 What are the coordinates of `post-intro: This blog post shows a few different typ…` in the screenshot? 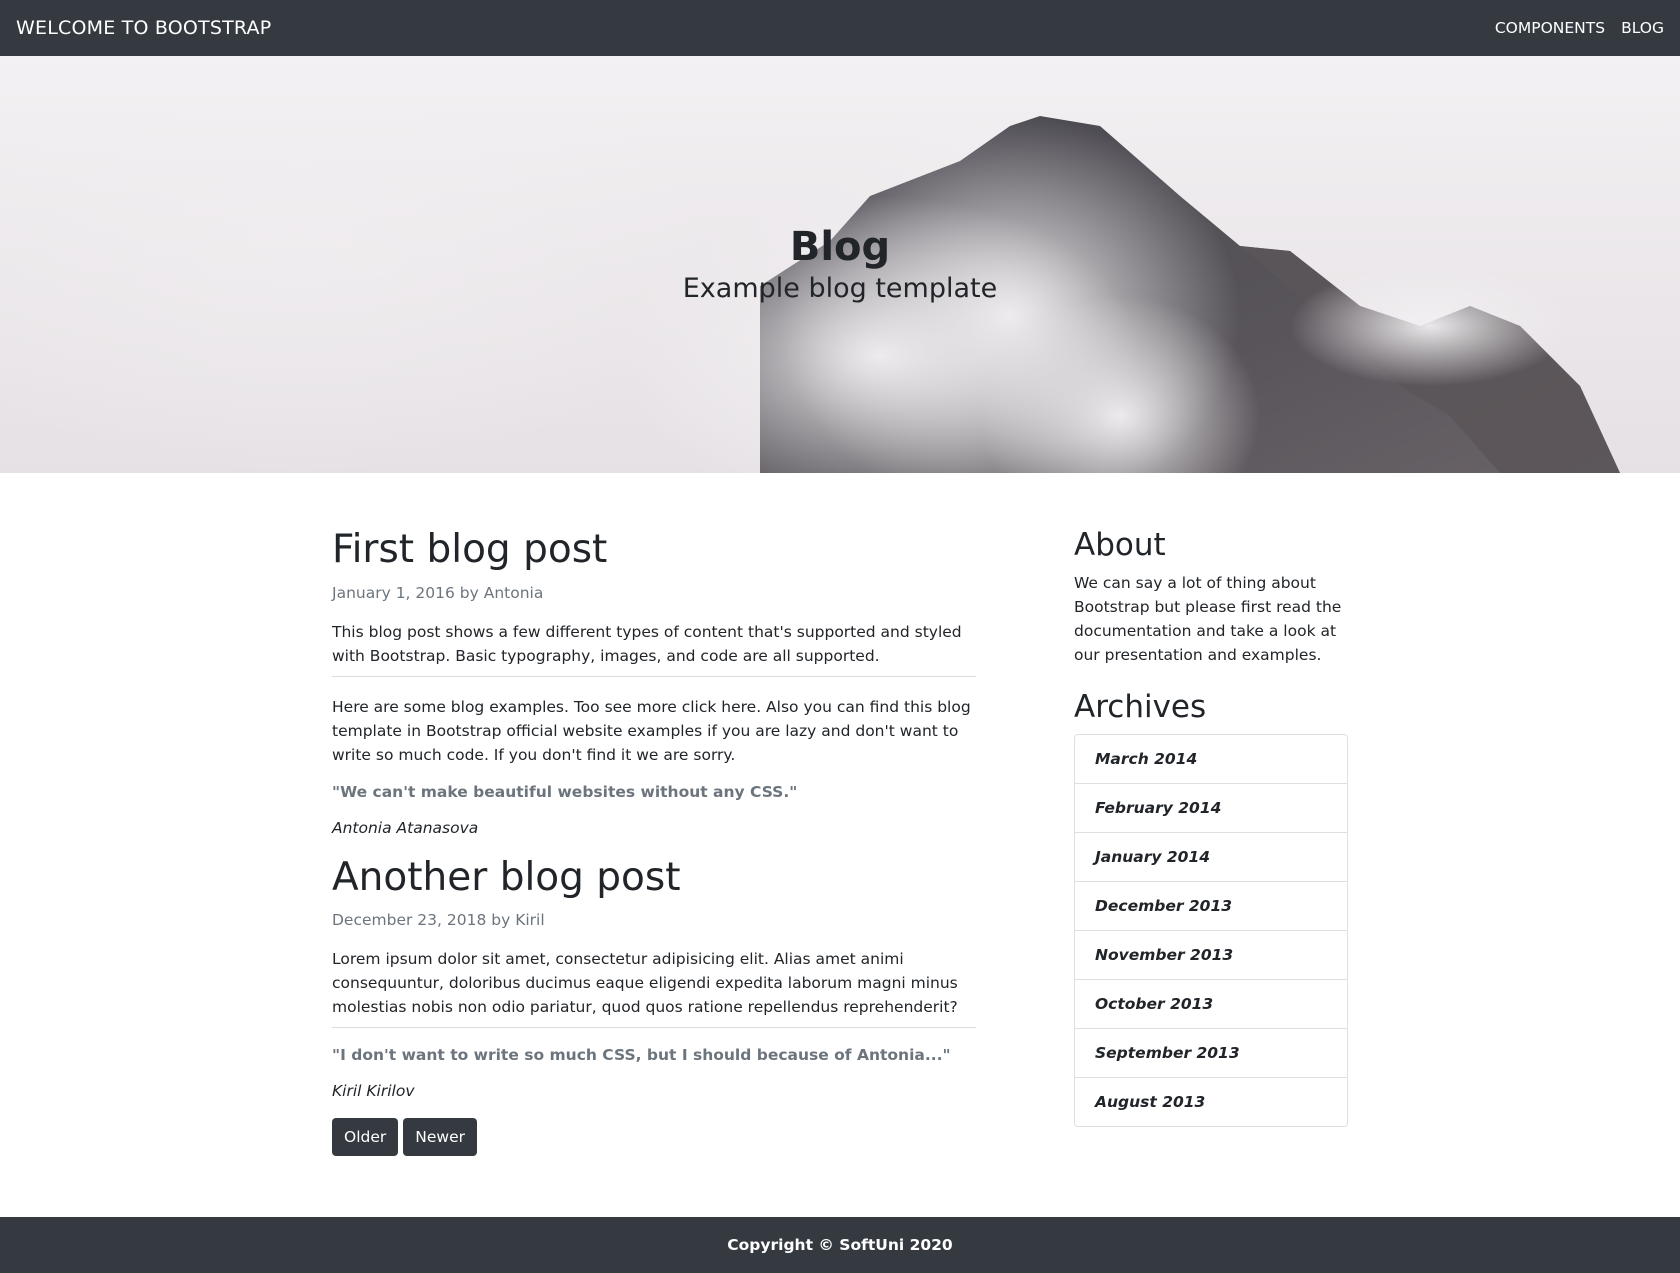 It's located at (647, 643).